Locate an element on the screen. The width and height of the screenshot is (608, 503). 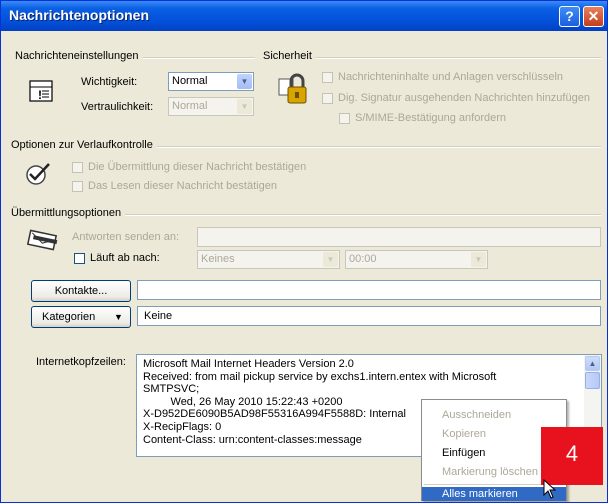
replies-input is located at coordinates (399, 237).